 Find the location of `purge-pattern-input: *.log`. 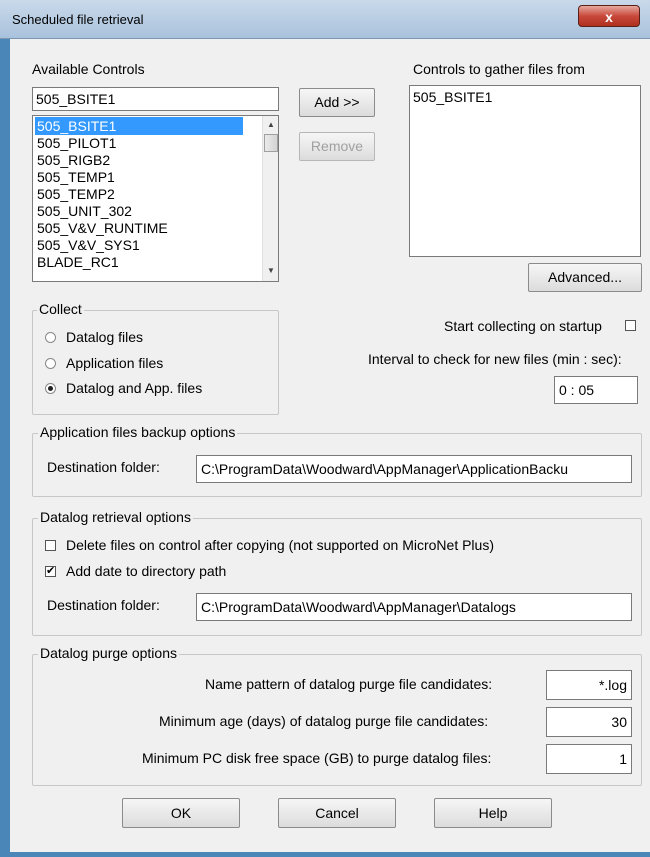

purge-pattern-input: *.log is located at coordinates (589, 685).